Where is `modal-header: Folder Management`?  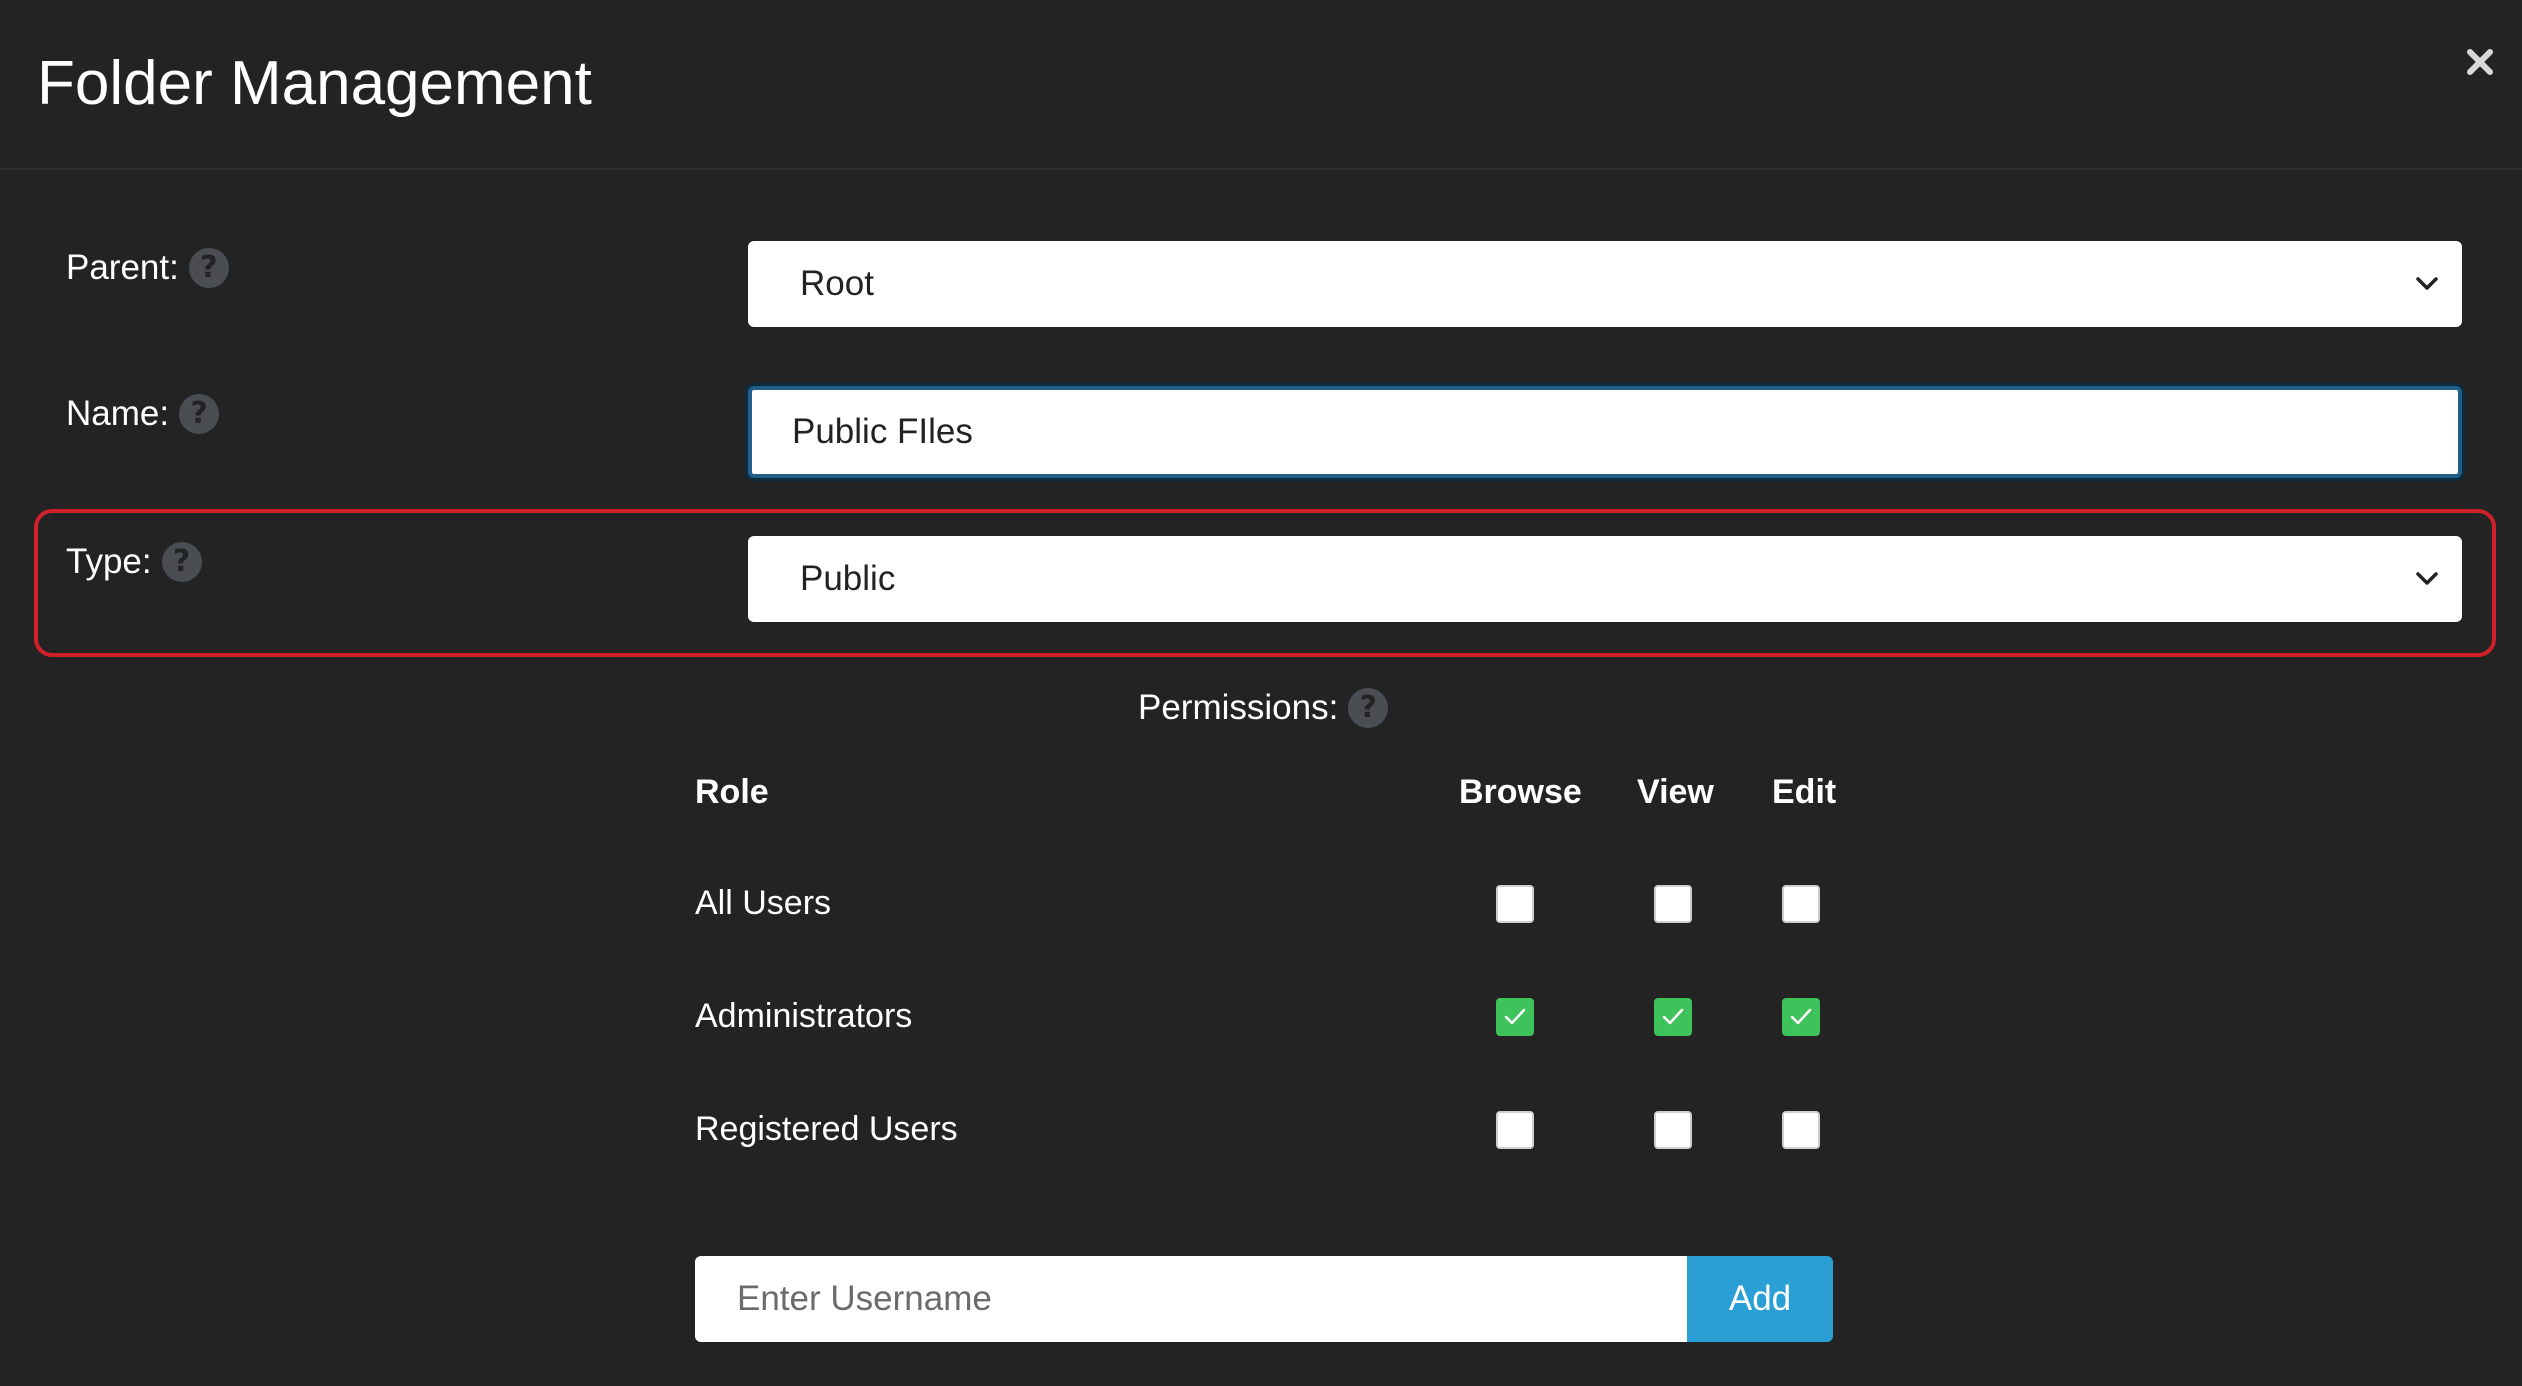 modal-header: Folder Management is located at coordinates (1261, 85).